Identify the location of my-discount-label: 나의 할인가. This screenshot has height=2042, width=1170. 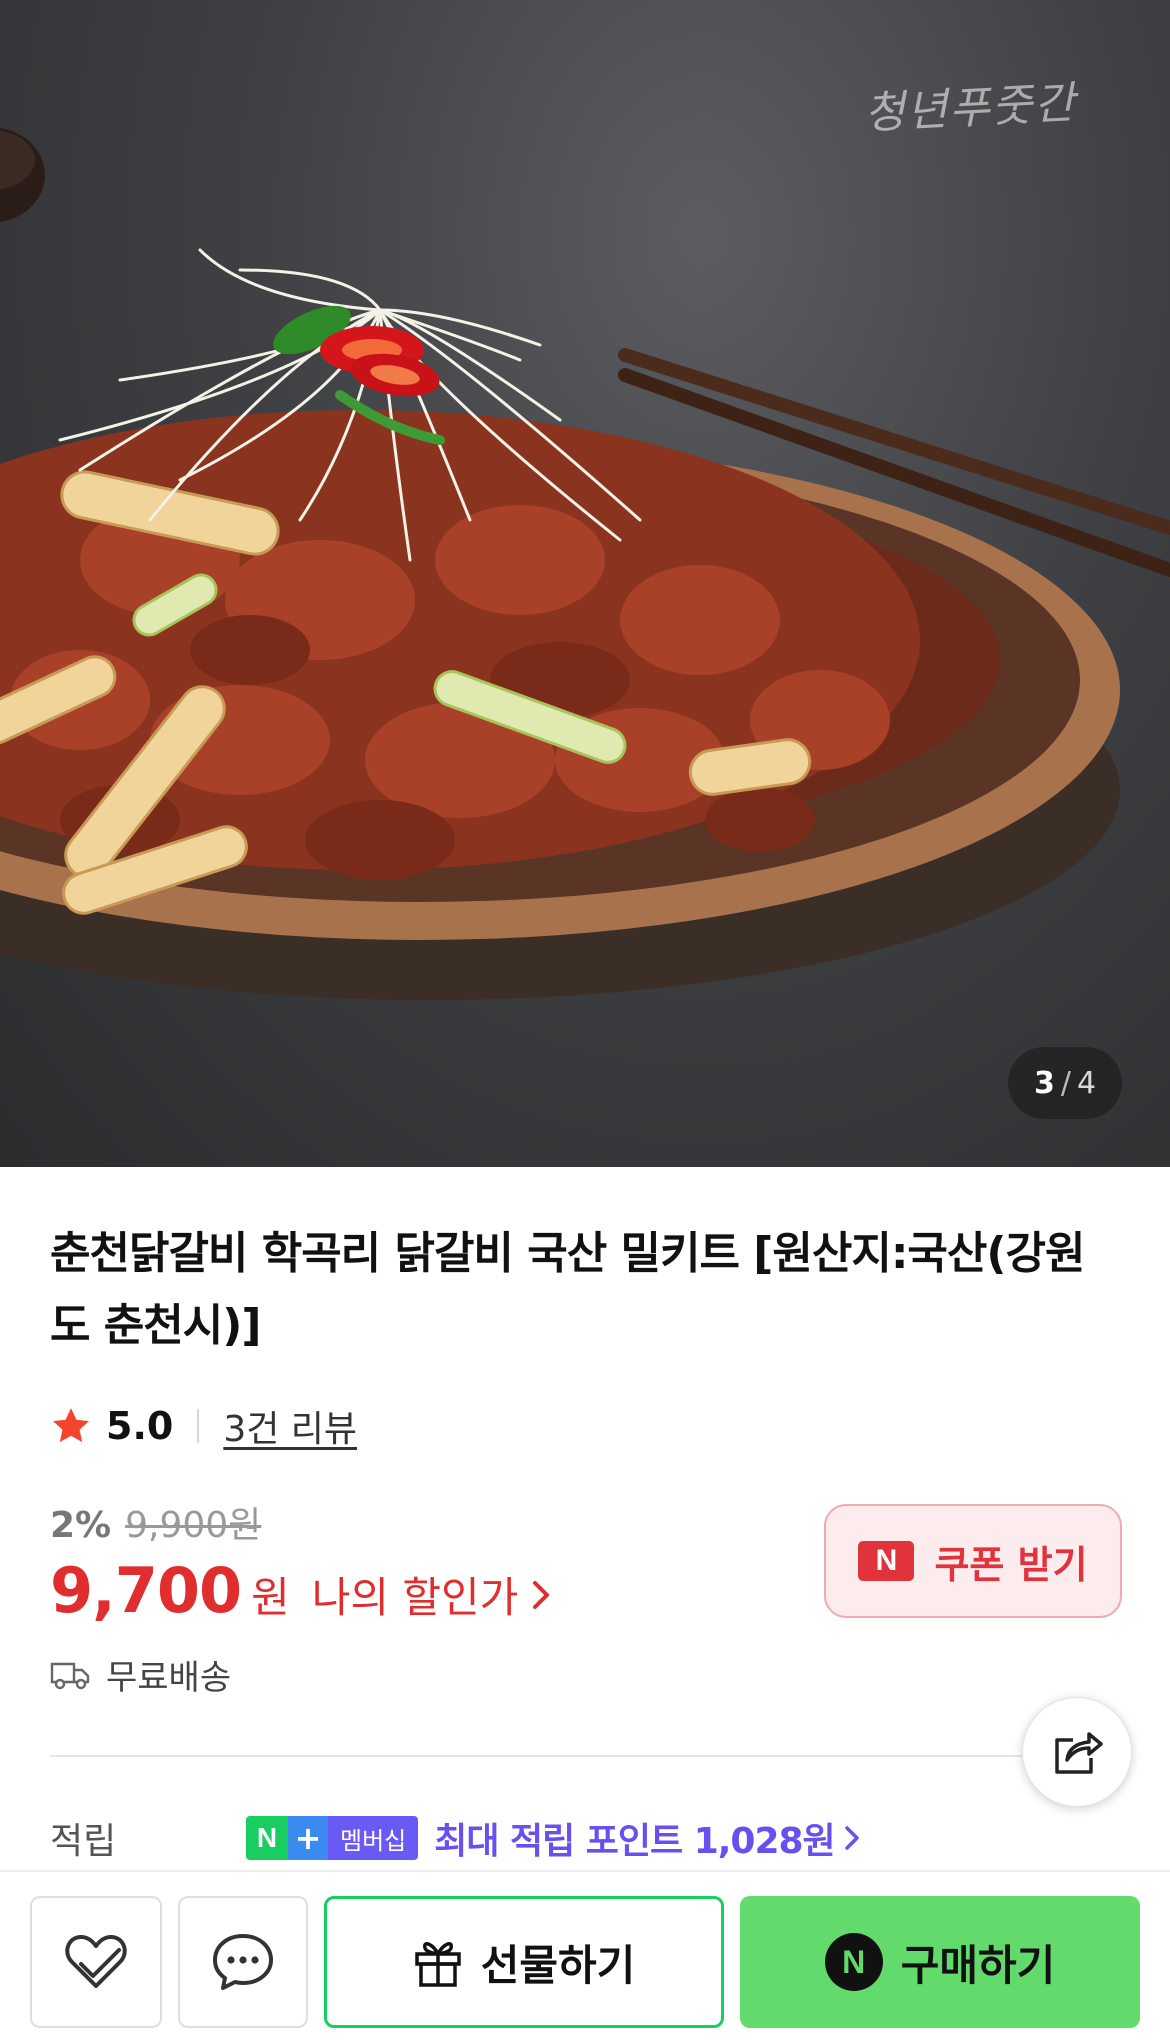
(415, 1597).